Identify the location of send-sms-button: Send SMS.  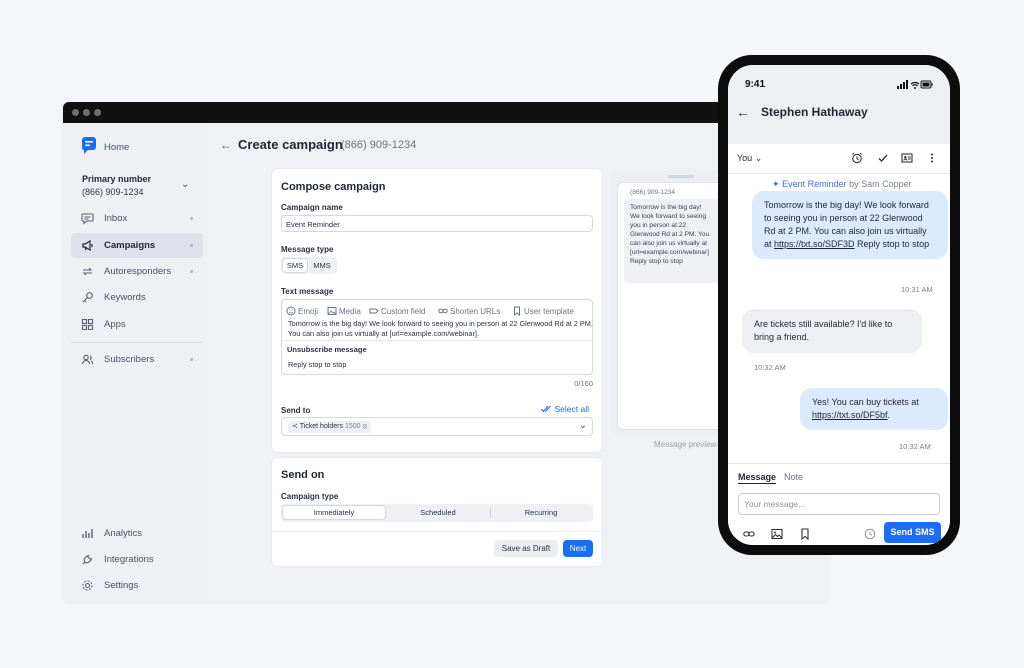
(912, 532).